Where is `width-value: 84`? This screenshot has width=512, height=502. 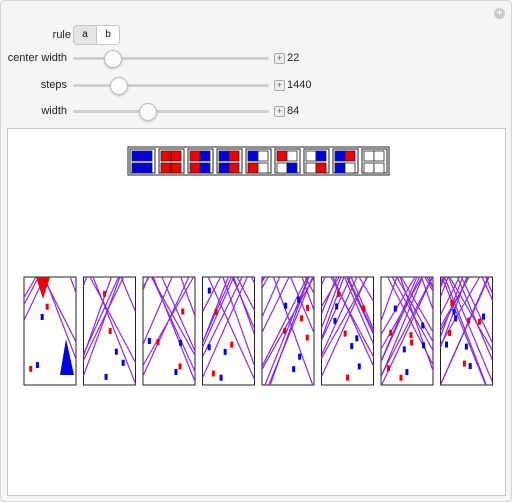 width-value: 84 is located at coordinates (293, 111).